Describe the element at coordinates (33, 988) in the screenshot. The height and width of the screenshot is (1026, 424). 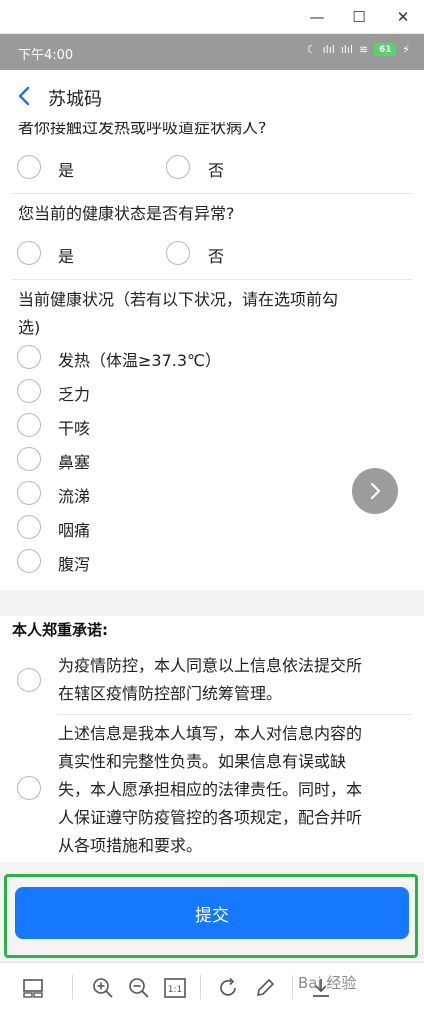
I see `thumbnail-icon` at that location.